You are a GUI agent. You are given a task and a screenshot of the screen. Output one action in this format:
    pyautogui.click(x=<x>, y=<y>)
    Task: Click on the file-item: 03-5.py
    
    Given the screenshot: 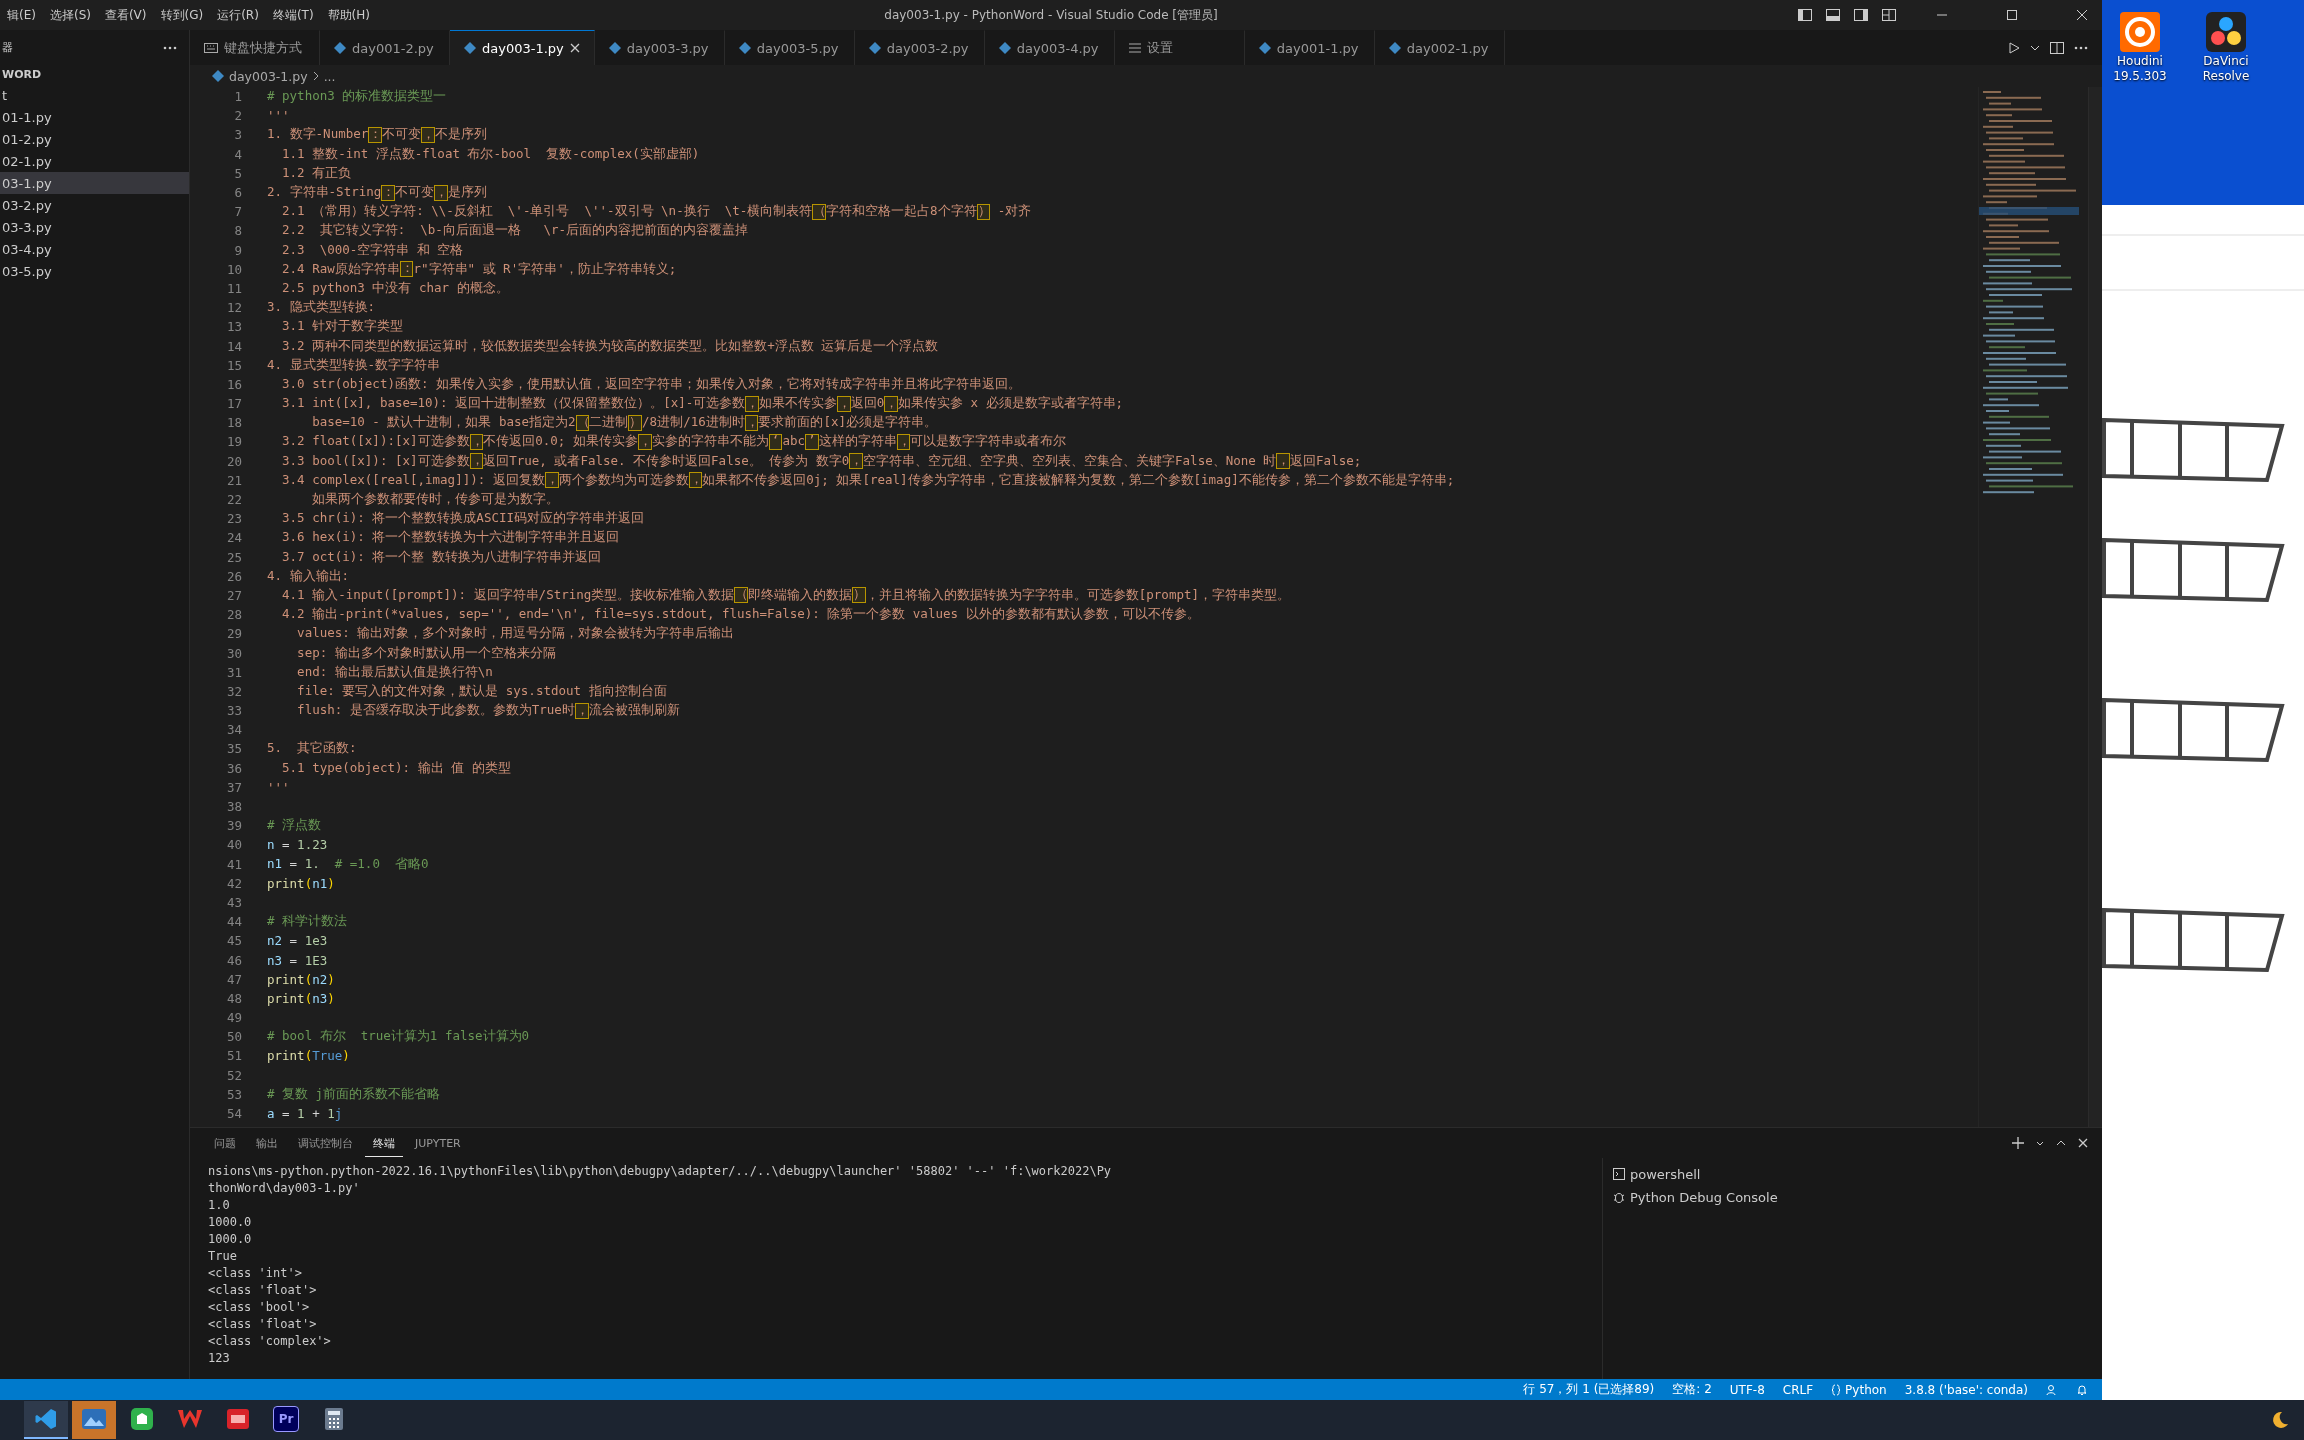 What is the action you would take?
    pyautogui.click(x=94, y=271)
    